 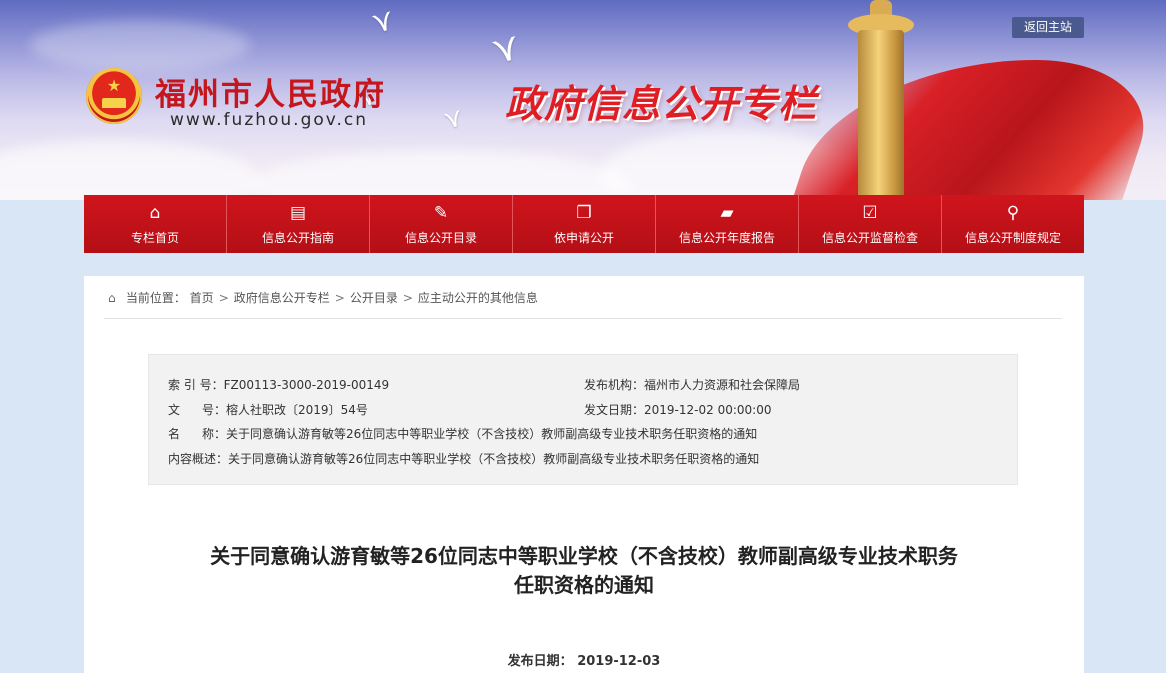 I want to click on breadcrumb-prefix: 当前位置：, so click(x=155, y=298).